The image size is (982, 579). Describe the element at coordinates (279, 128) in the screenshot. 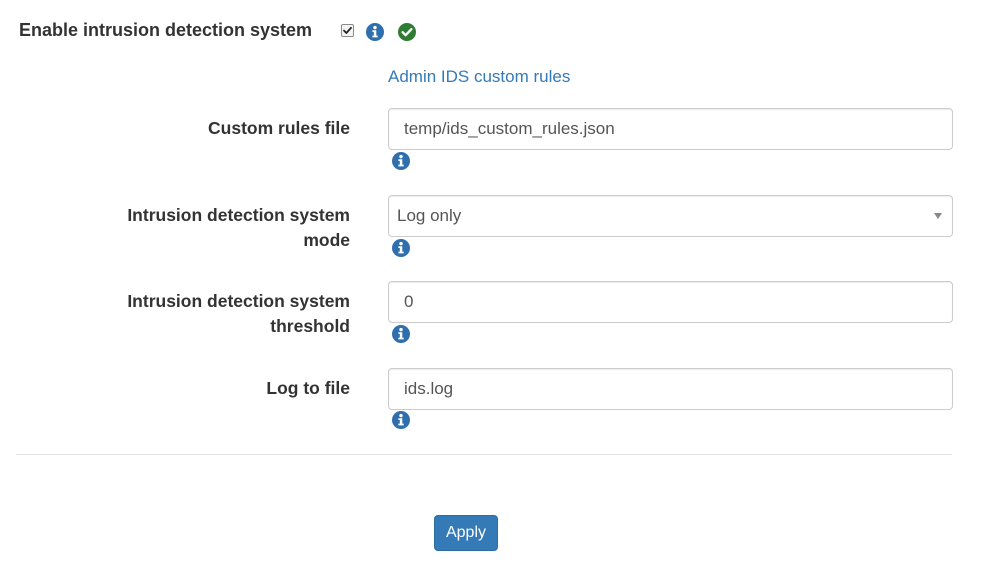

I see `custom-rules-file-label: Custom rules file` at that location.